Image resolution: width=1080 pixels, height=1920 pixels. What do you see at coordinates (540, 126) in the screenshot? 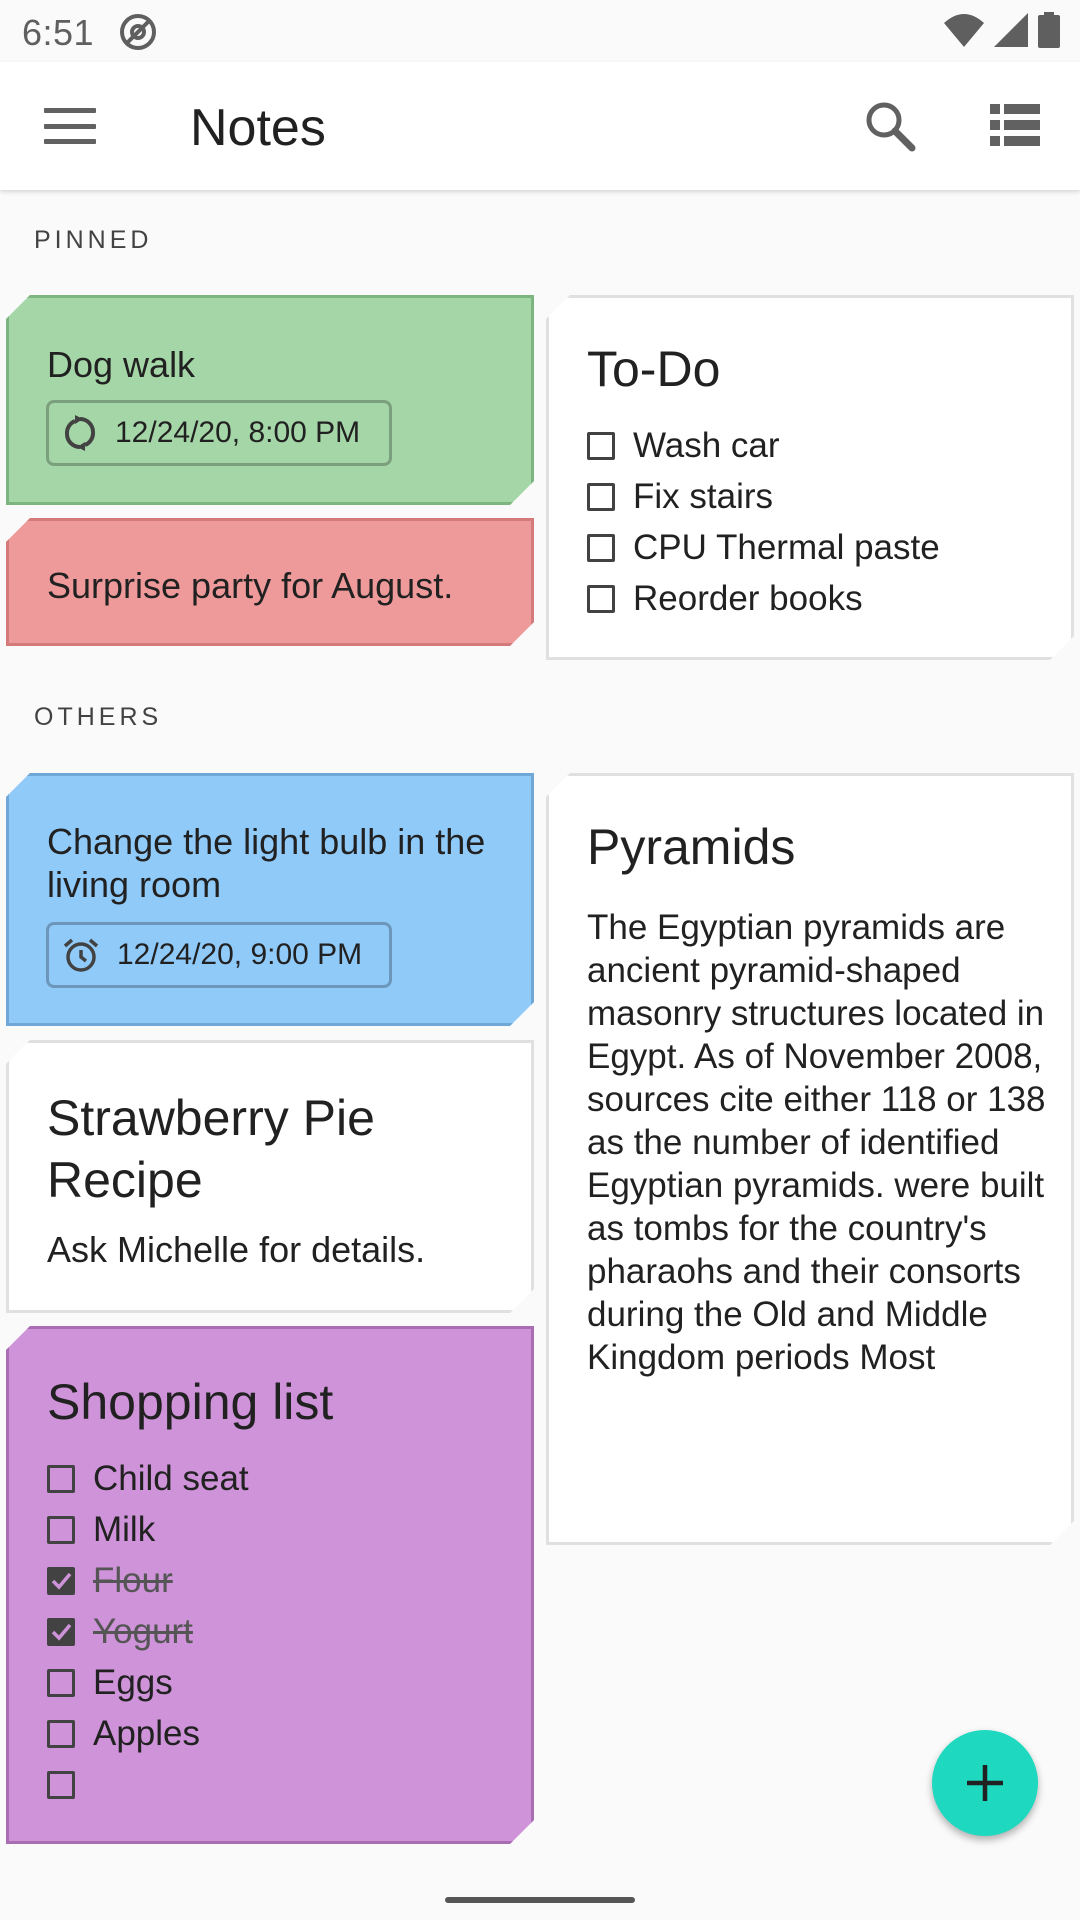
I see `app-bar: Notes` at bounding box center [540, 126].